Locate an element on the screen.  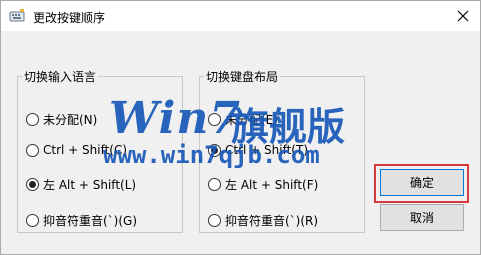
input-radio-grave-accent: 抑音符重音(`)(G) is located at coordinates (81, 220).